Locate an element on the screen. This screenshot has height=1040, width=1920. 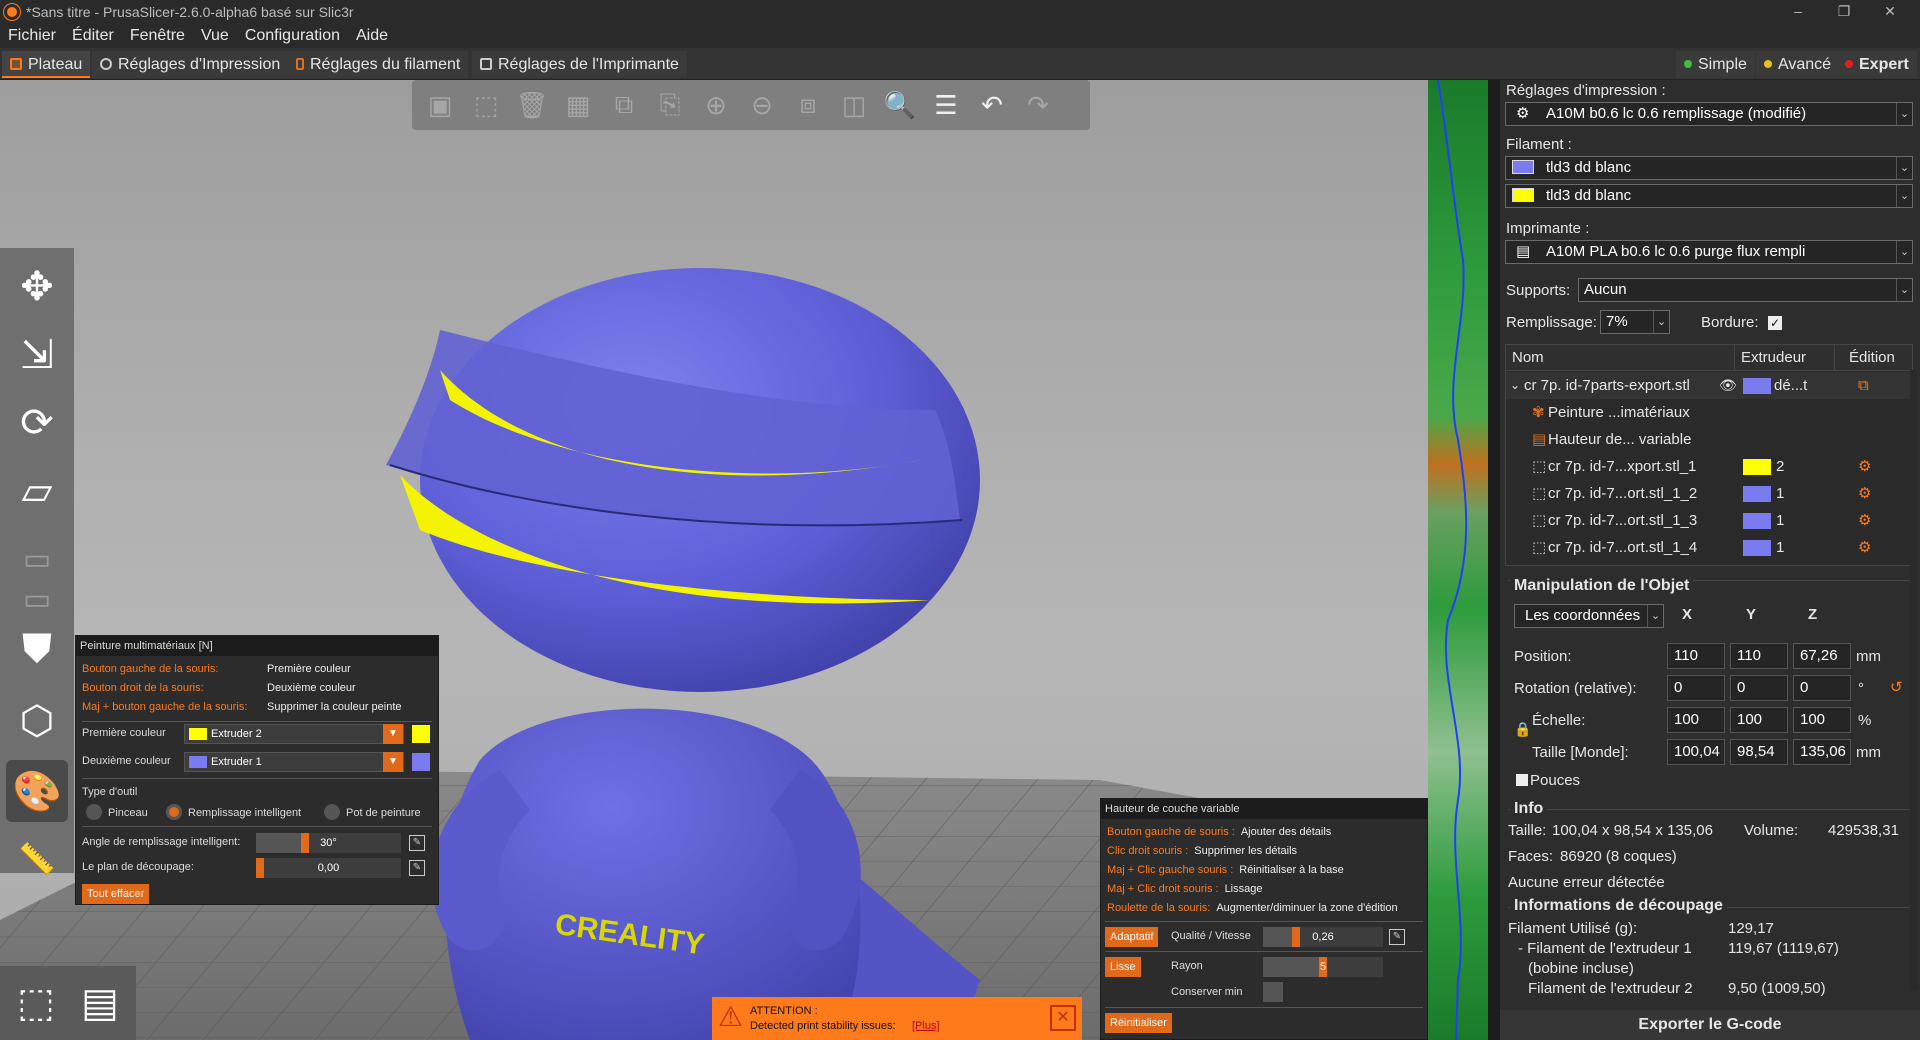
menu-fichier: Fichier is located at coordinates (32, 36).